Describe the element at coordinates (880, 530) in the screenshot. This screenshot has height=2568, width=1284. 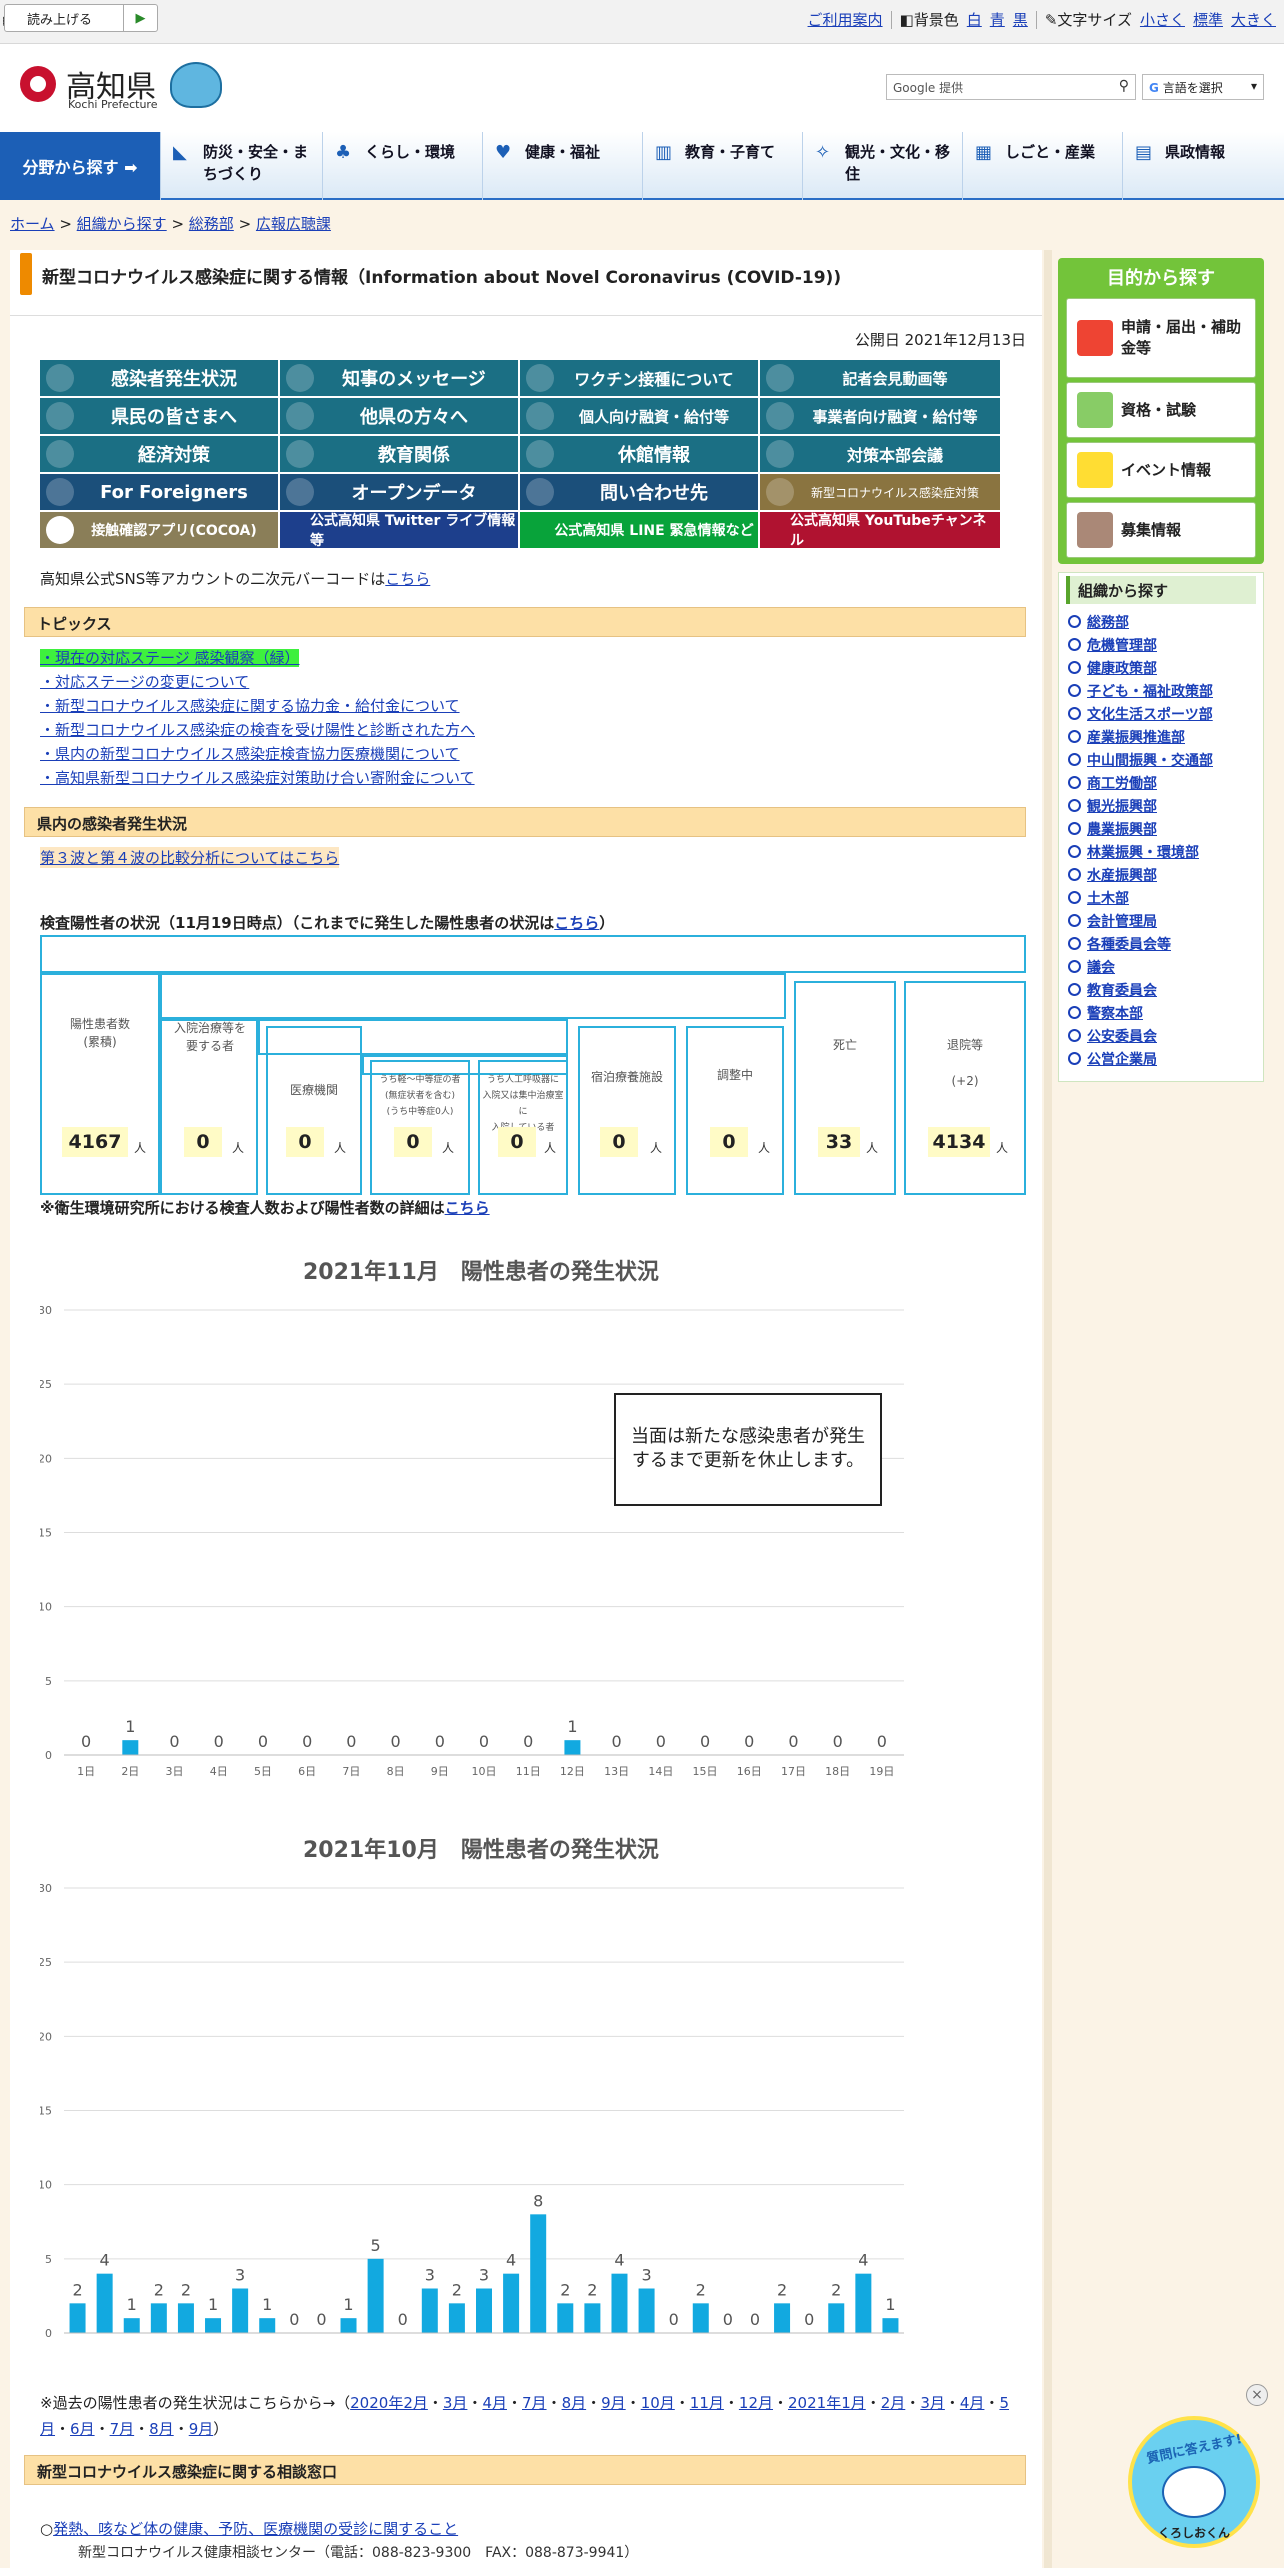
I see `banner-youtube: 公式高知県 YouTubeチャンネル` at that location.